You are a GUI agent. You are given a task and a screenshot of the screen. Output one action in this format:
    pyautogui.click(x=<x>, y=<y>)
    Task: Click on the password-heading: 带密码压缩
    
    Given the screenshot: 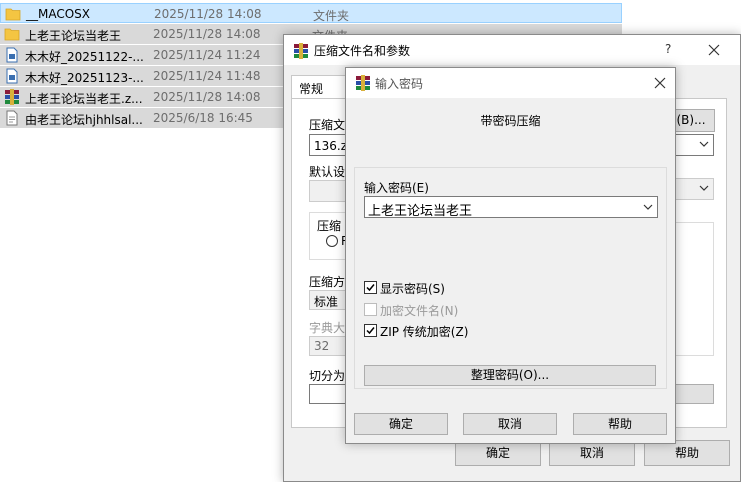 What is the action you would take?
    pyautogui.click(x=510, y=121)
    